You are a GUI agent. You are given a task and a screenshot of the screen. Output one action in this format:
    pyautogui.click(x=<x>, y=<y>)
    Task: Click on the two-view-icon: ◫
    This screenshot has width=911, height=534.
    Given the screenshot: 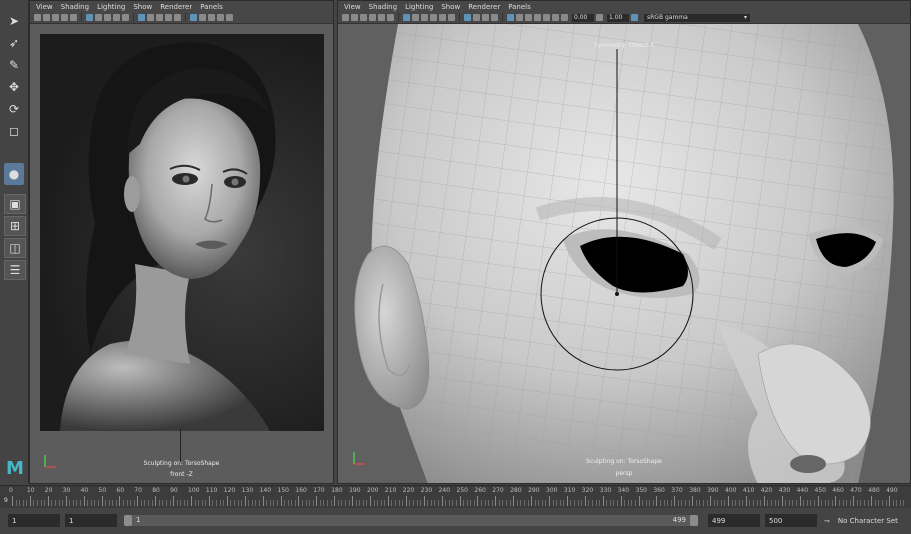 What is the action you would take?
    pyautogui.click(x=15, y=248)
    